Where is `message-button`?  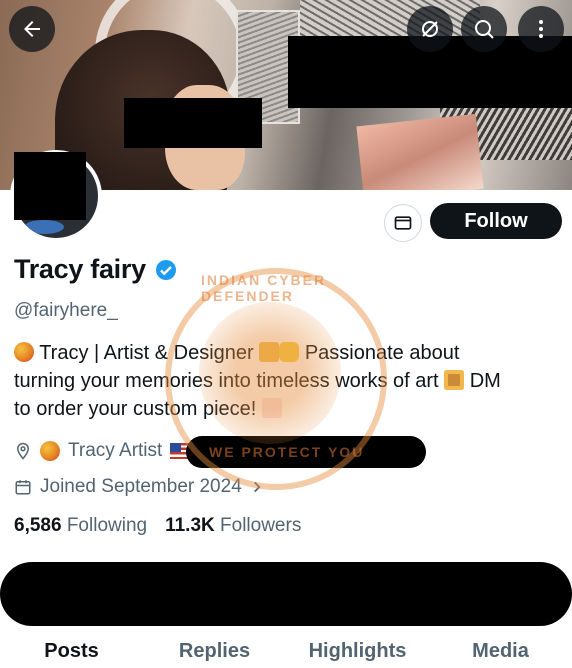 message-button is located at coordinates (403, 223).